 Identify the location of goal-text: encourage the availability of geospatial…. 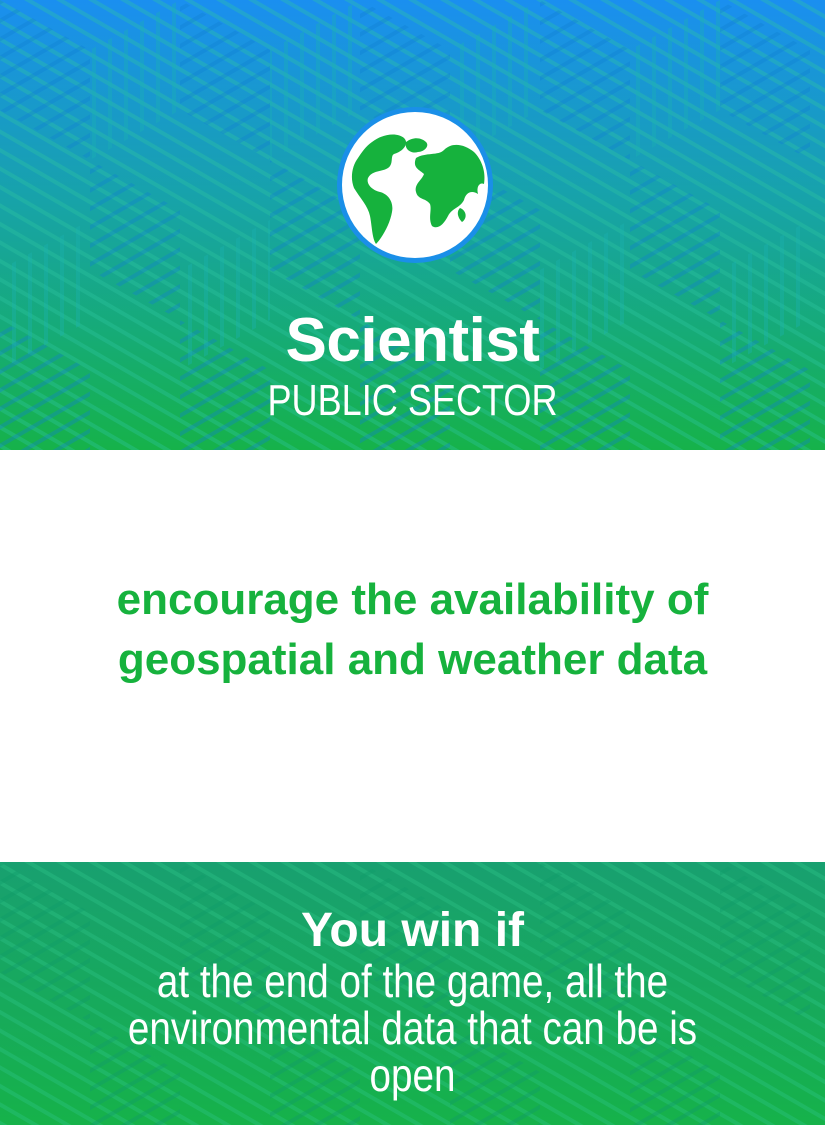
(412, 629).